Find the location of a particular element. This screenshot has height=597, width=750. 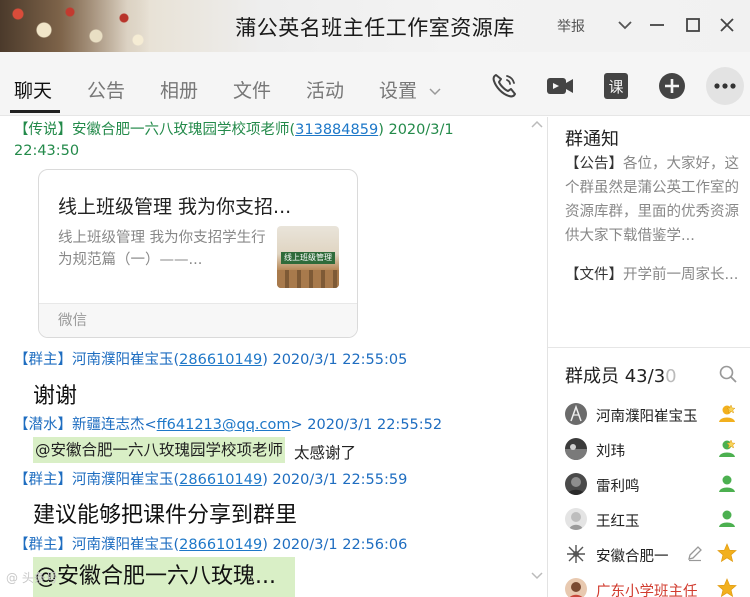

card-thumbnail: 线上班级管理 is located at coordinates (308, 257).